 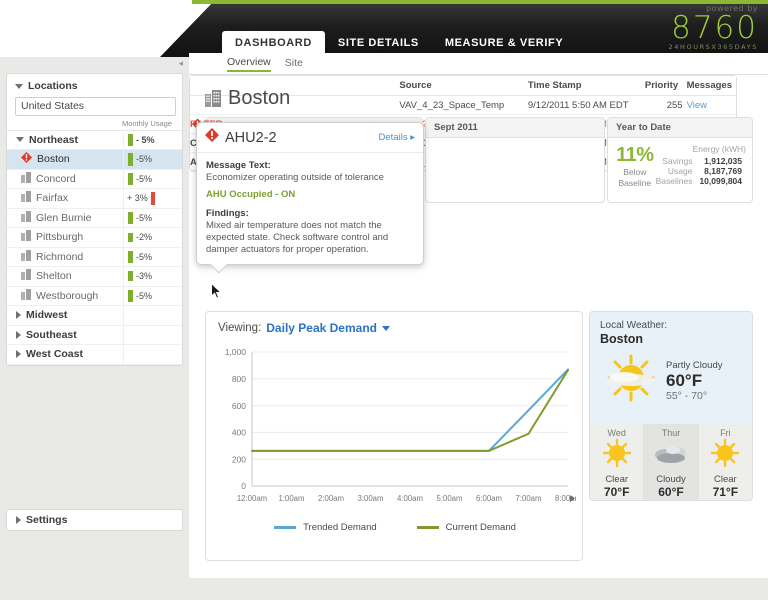 I want to click on sidebar-item-shelton: Shelton -3%, so click(x=94, y=276).